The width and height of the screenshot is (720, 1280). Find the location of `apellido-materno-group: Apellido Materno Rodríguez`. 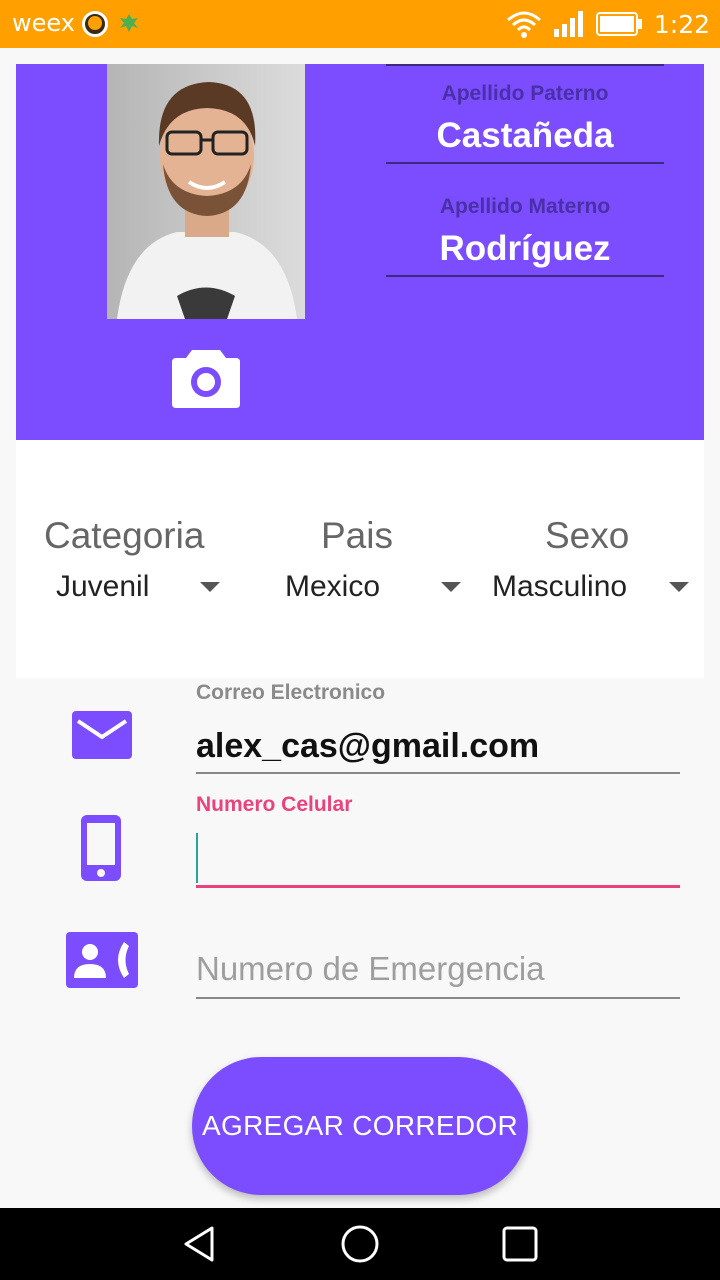

apellido-materno-group: Apellido Materno Rodríguez is located at coordinates (525, 236).